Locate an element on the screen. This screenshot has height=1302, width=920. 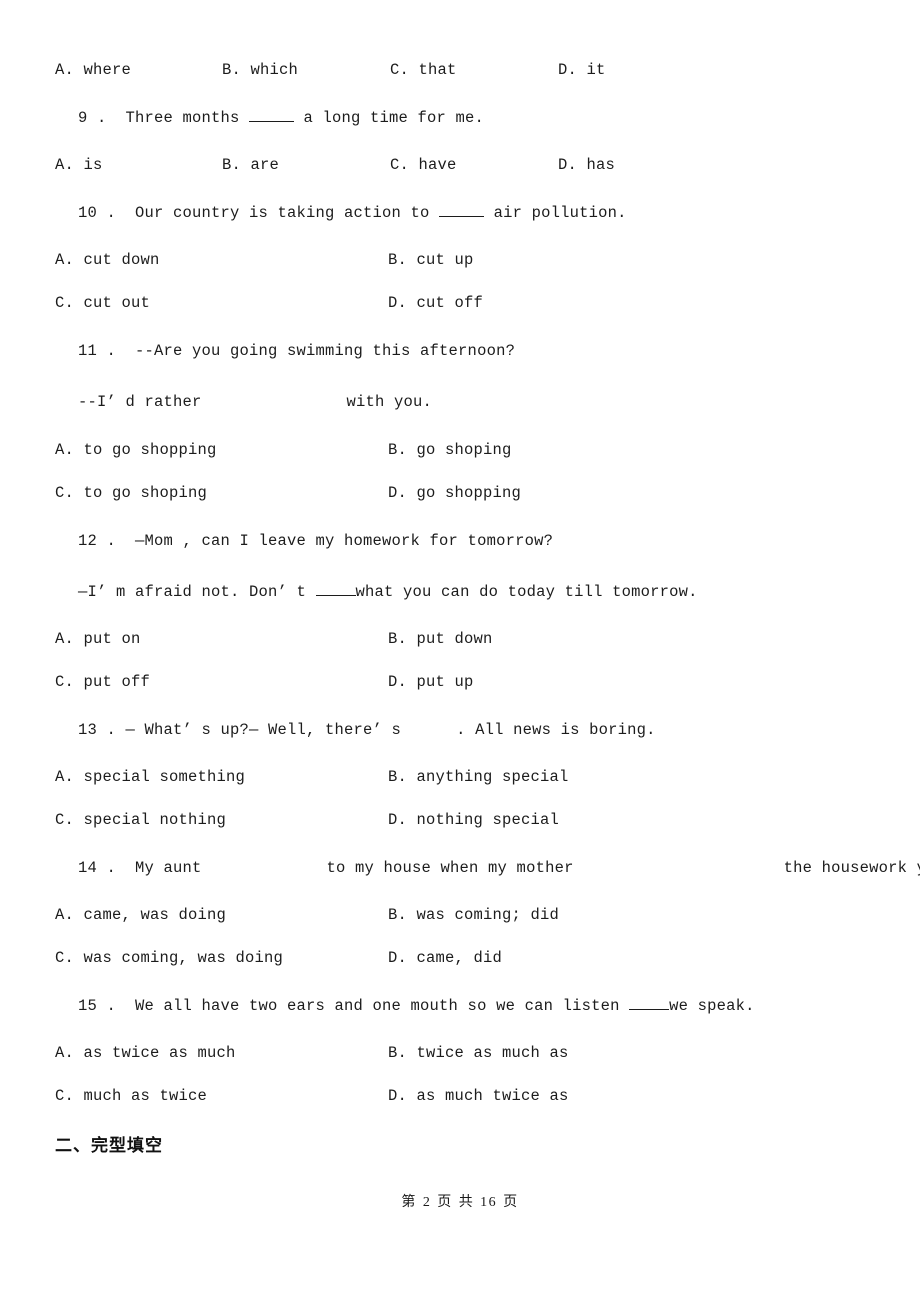
option-a-q15: A. as twice as much is located at coordinates (145, 1053).